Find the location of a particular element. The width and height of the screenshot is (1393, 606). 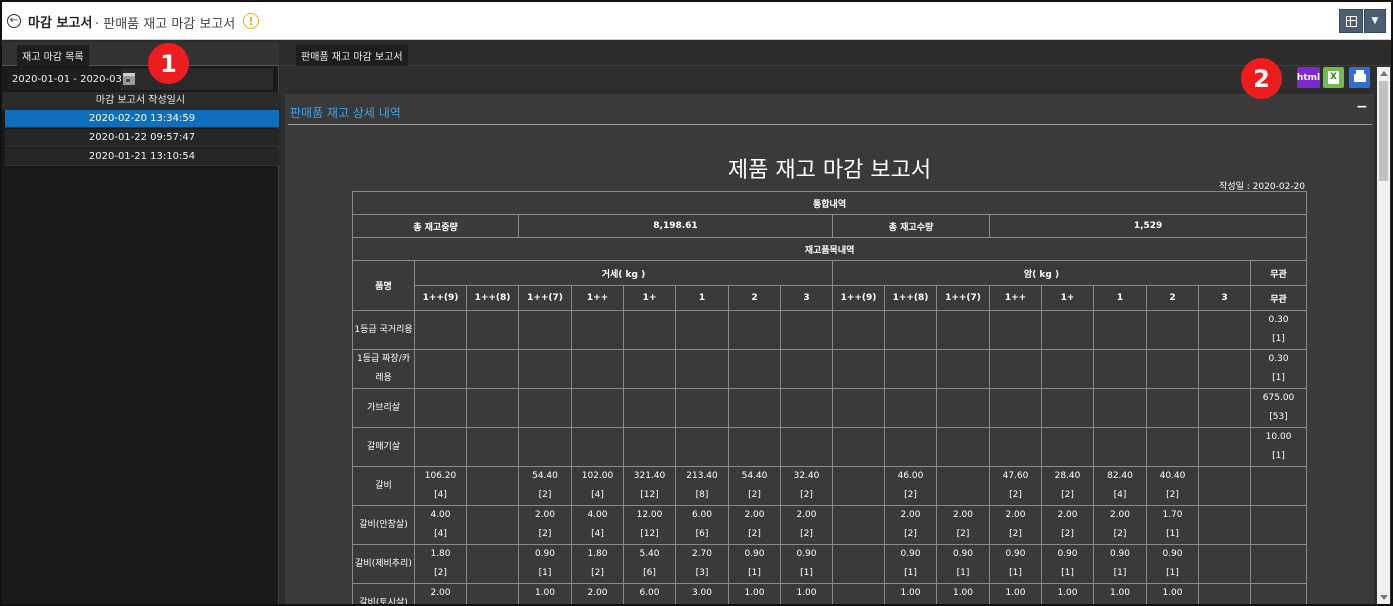

calendar-icon is located at coordinates (129, 79).